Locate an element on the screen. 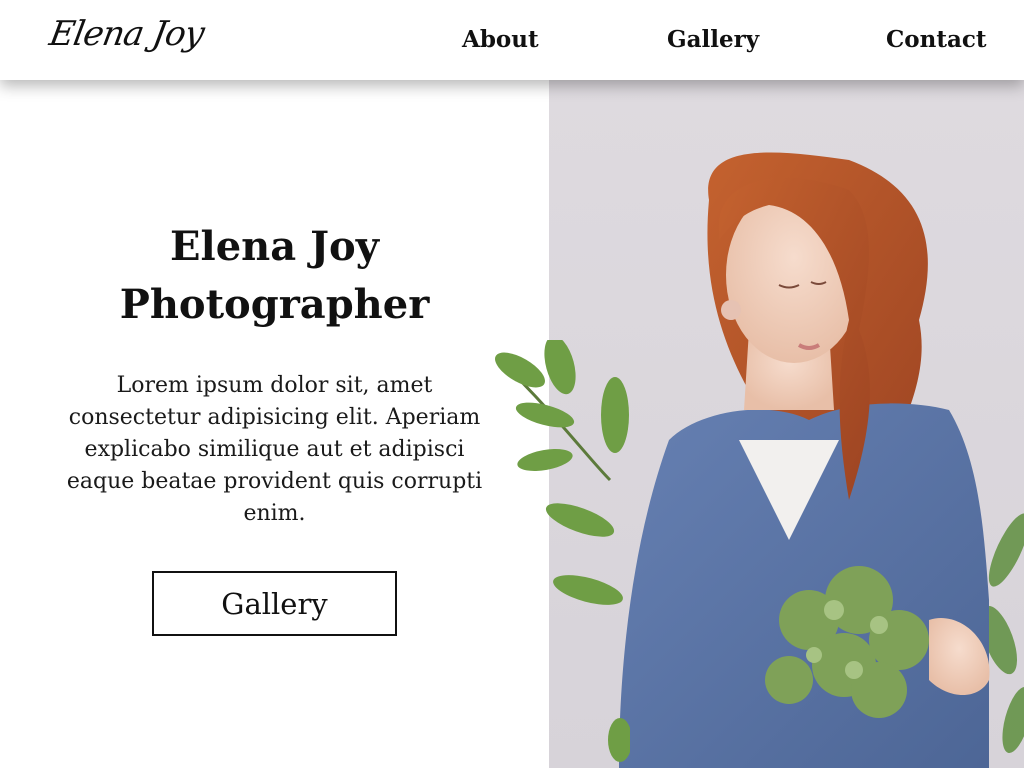  hero-title: Elena Joy Photographer is located at coordinates (274, 276).